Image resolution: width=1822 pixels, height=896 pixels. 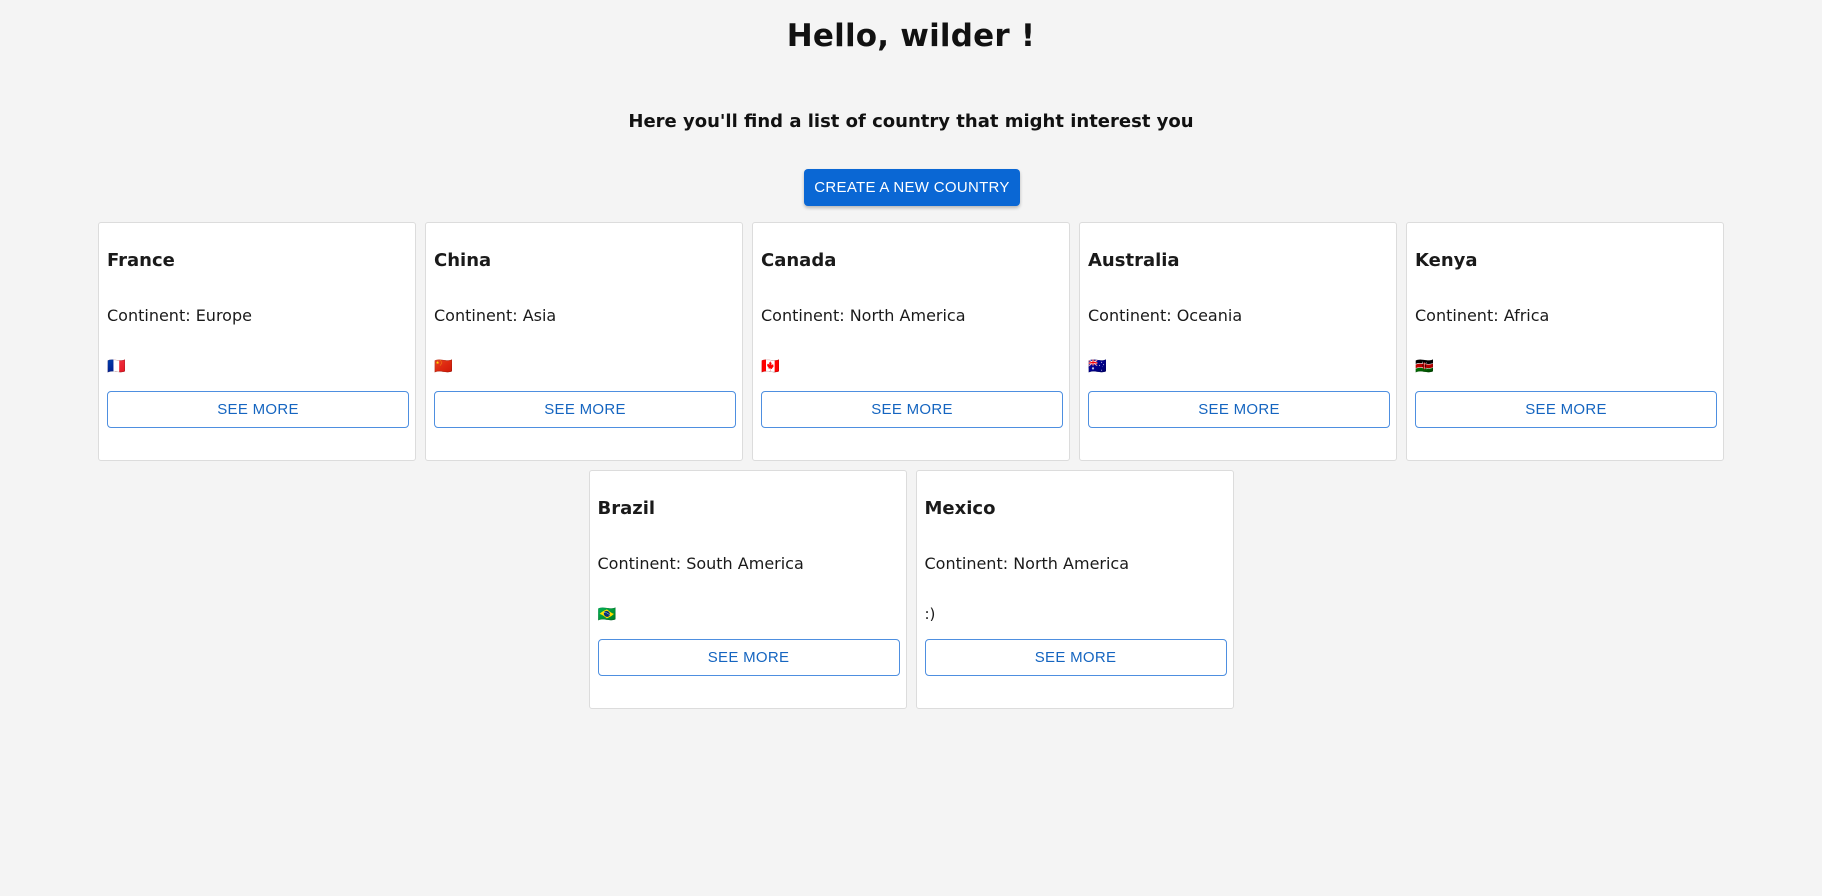 What do you see at coordinates (930, 614) in the screenshot?
I see `country-flag: :)` at bounding box center [930, 614].